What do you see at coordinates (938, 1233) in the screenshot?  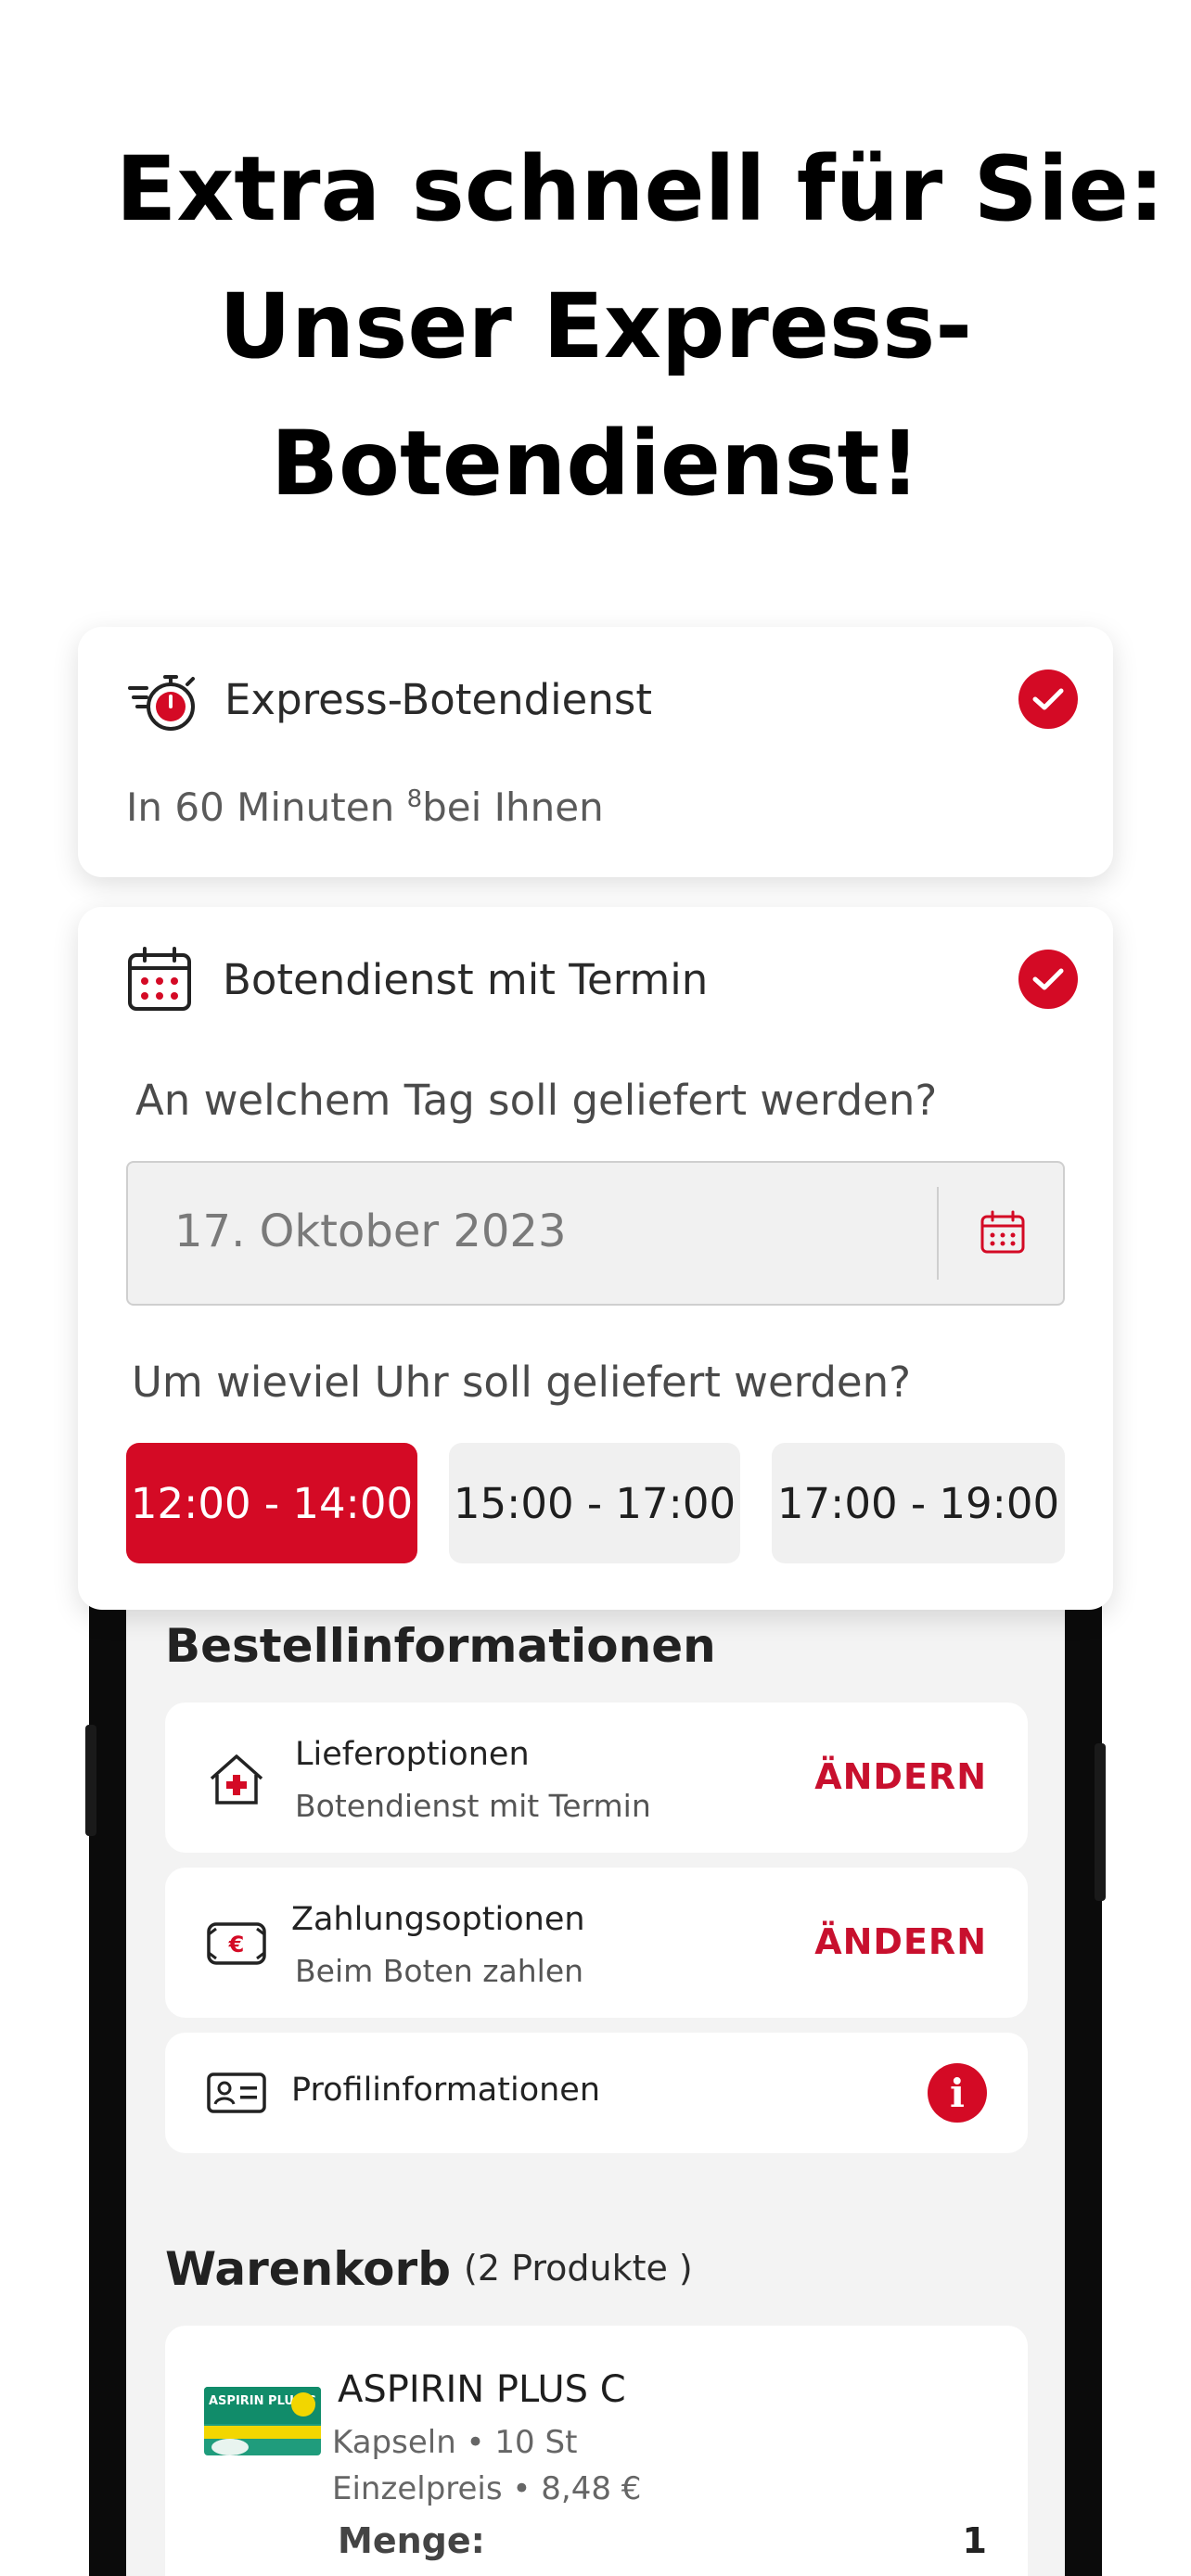 I see `date-field-divider` at bounding box center [938, 1233].